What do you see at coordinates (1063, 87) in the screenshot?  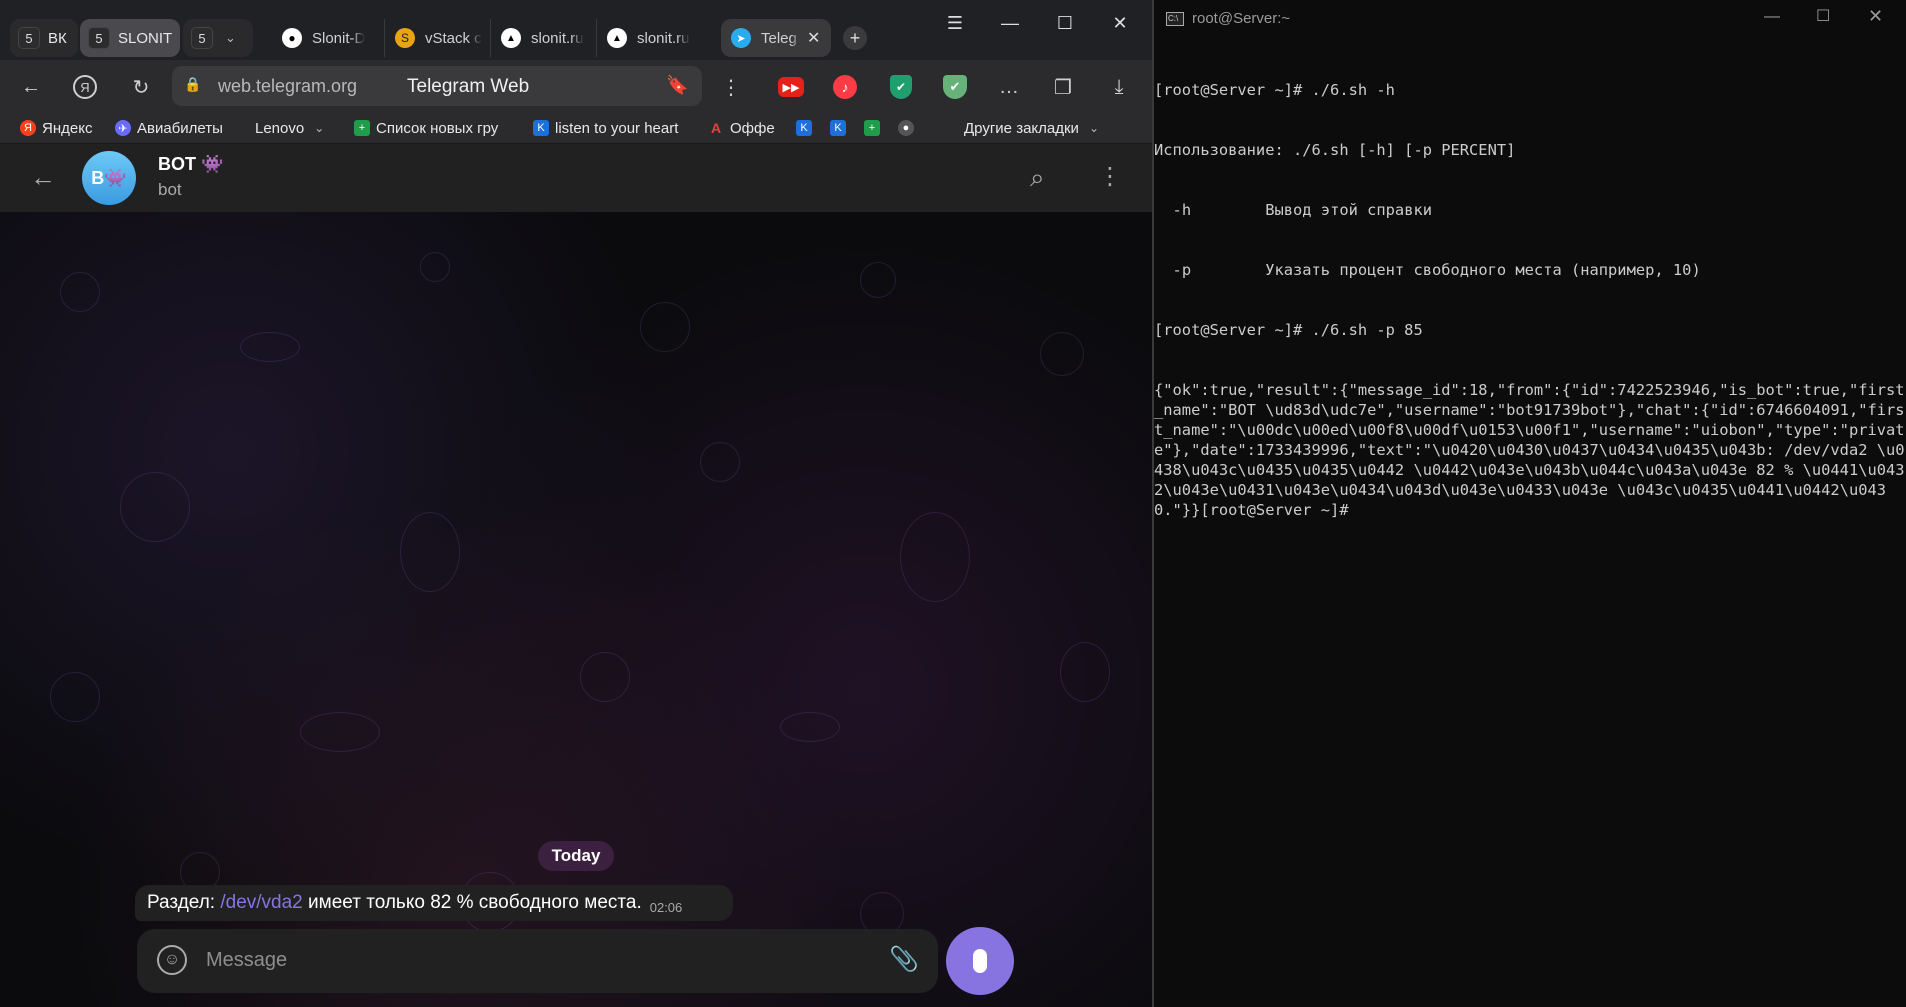 I see `collections-icon: ❐` at bounding box center [1063, 87].